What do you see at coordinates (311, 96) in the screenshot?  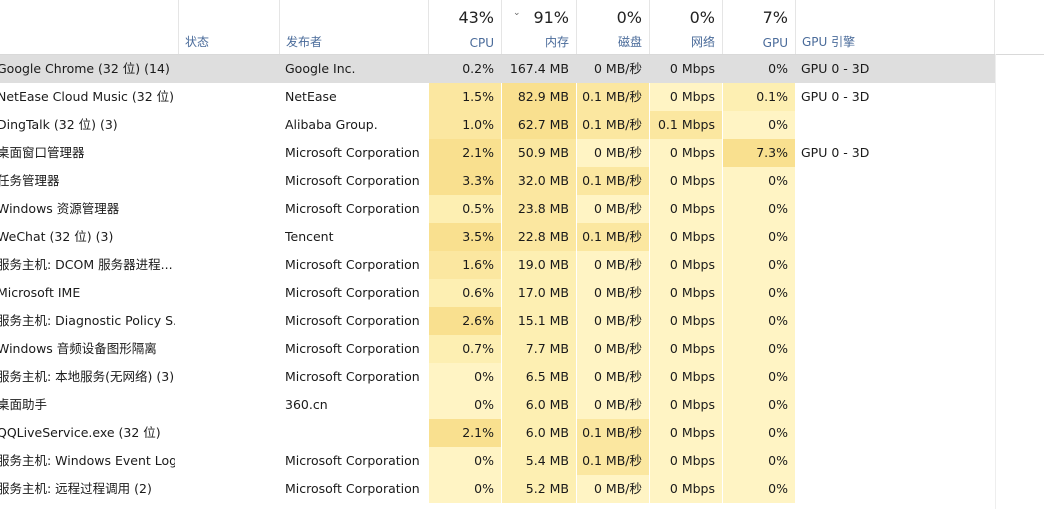 I see `process-publisher: NetEase` at bounding box center [311, 96].